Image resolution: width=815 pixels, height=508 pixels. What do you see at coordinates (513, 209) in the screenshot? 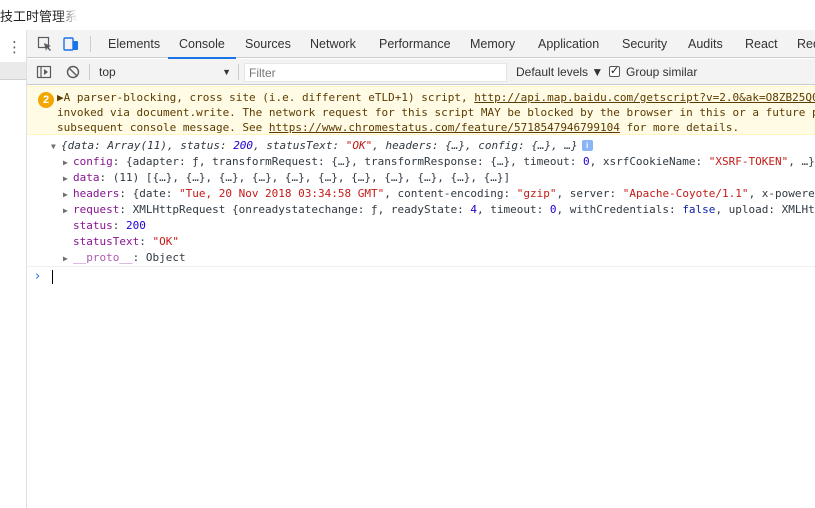
I see `property-value: , timeout:` at bounding box center [513, 209].